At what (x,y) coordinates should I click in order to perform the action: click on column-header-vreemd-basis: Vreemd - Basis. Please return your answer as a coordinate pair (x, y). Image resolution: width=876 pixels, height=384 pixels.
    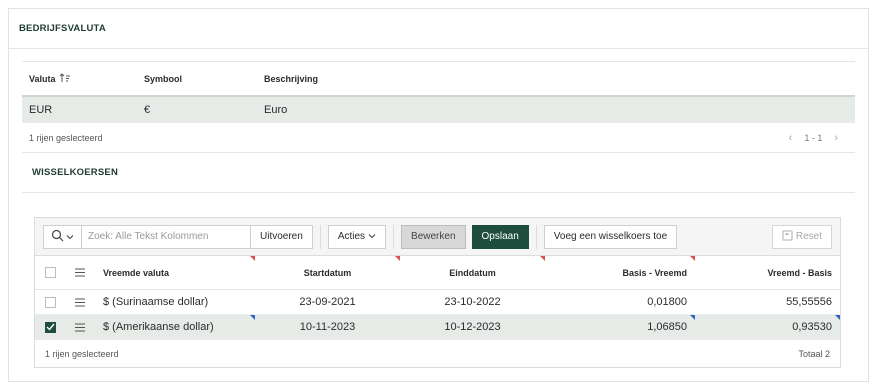
    Looking at the image, I should click on (767, 272).